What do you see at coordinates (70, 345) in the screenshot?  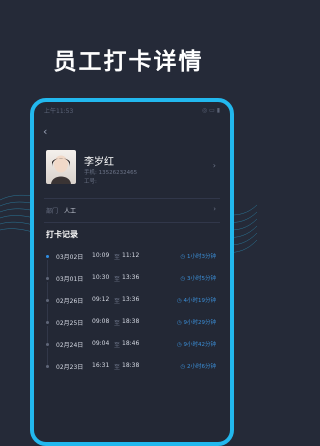 I see `record-date: 02月24日` at bounding box center [70, 345].